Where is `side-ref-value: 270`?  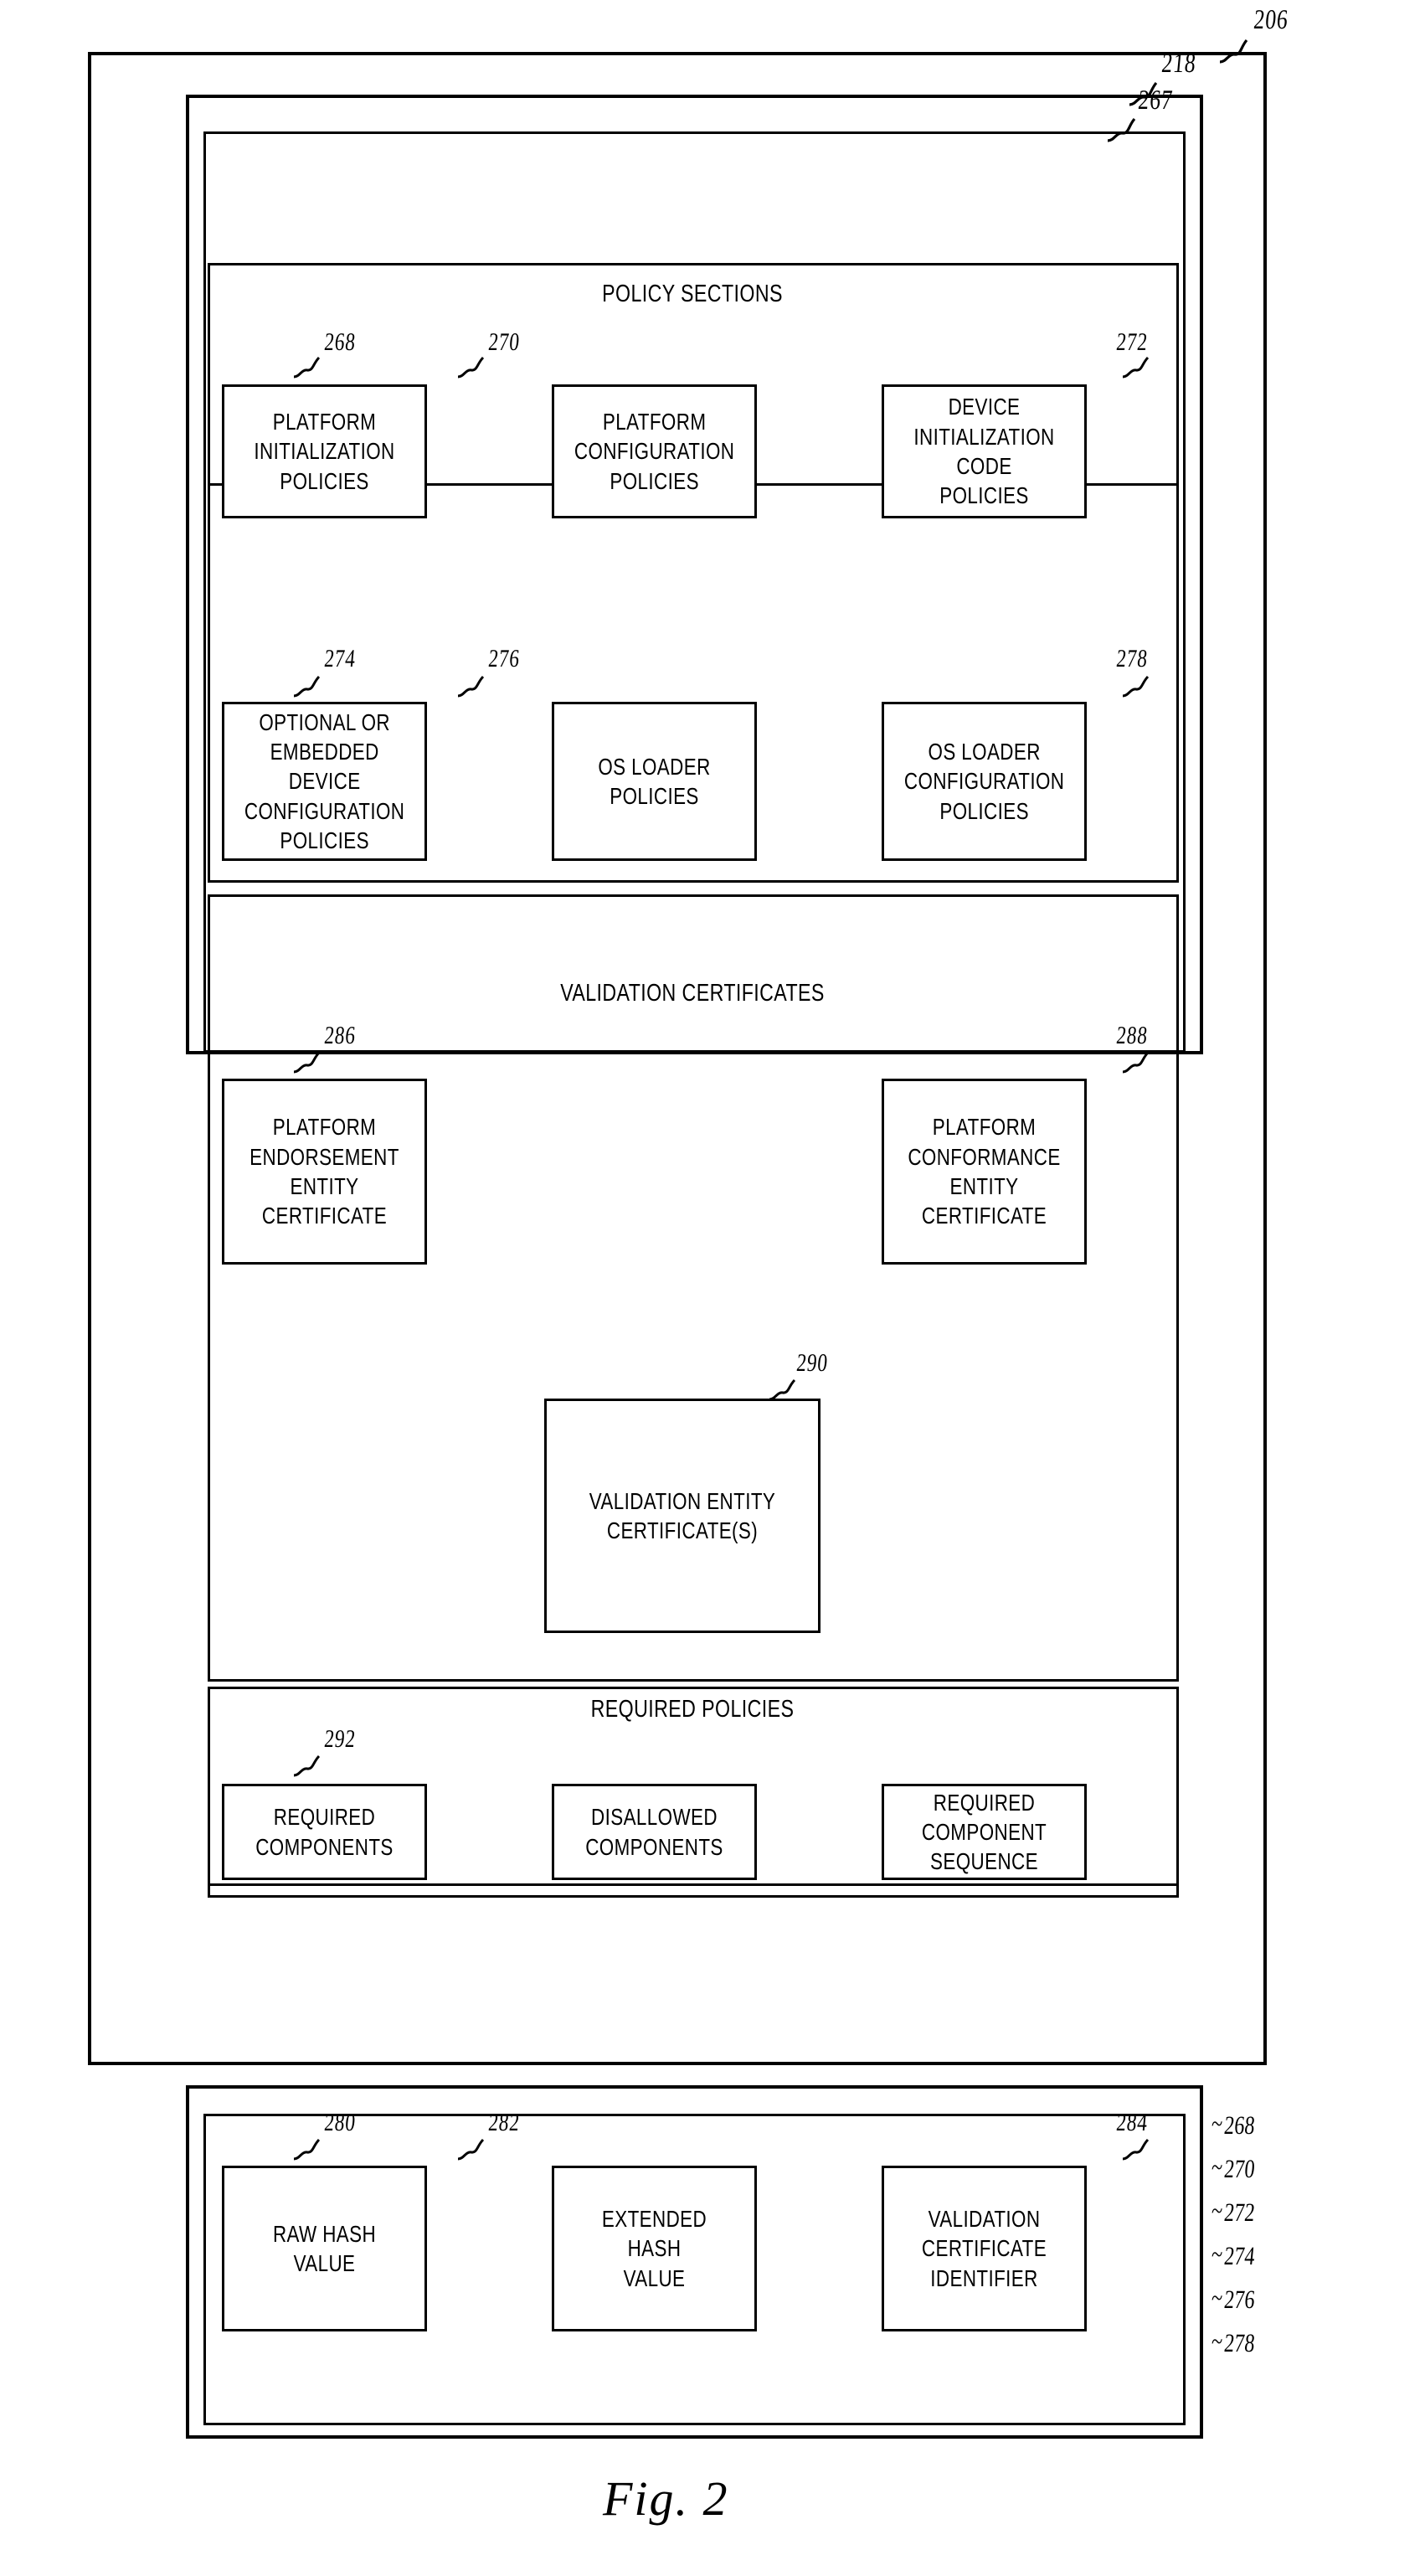
side-ref-value: 270 is located at coordinates (1239, 2168).